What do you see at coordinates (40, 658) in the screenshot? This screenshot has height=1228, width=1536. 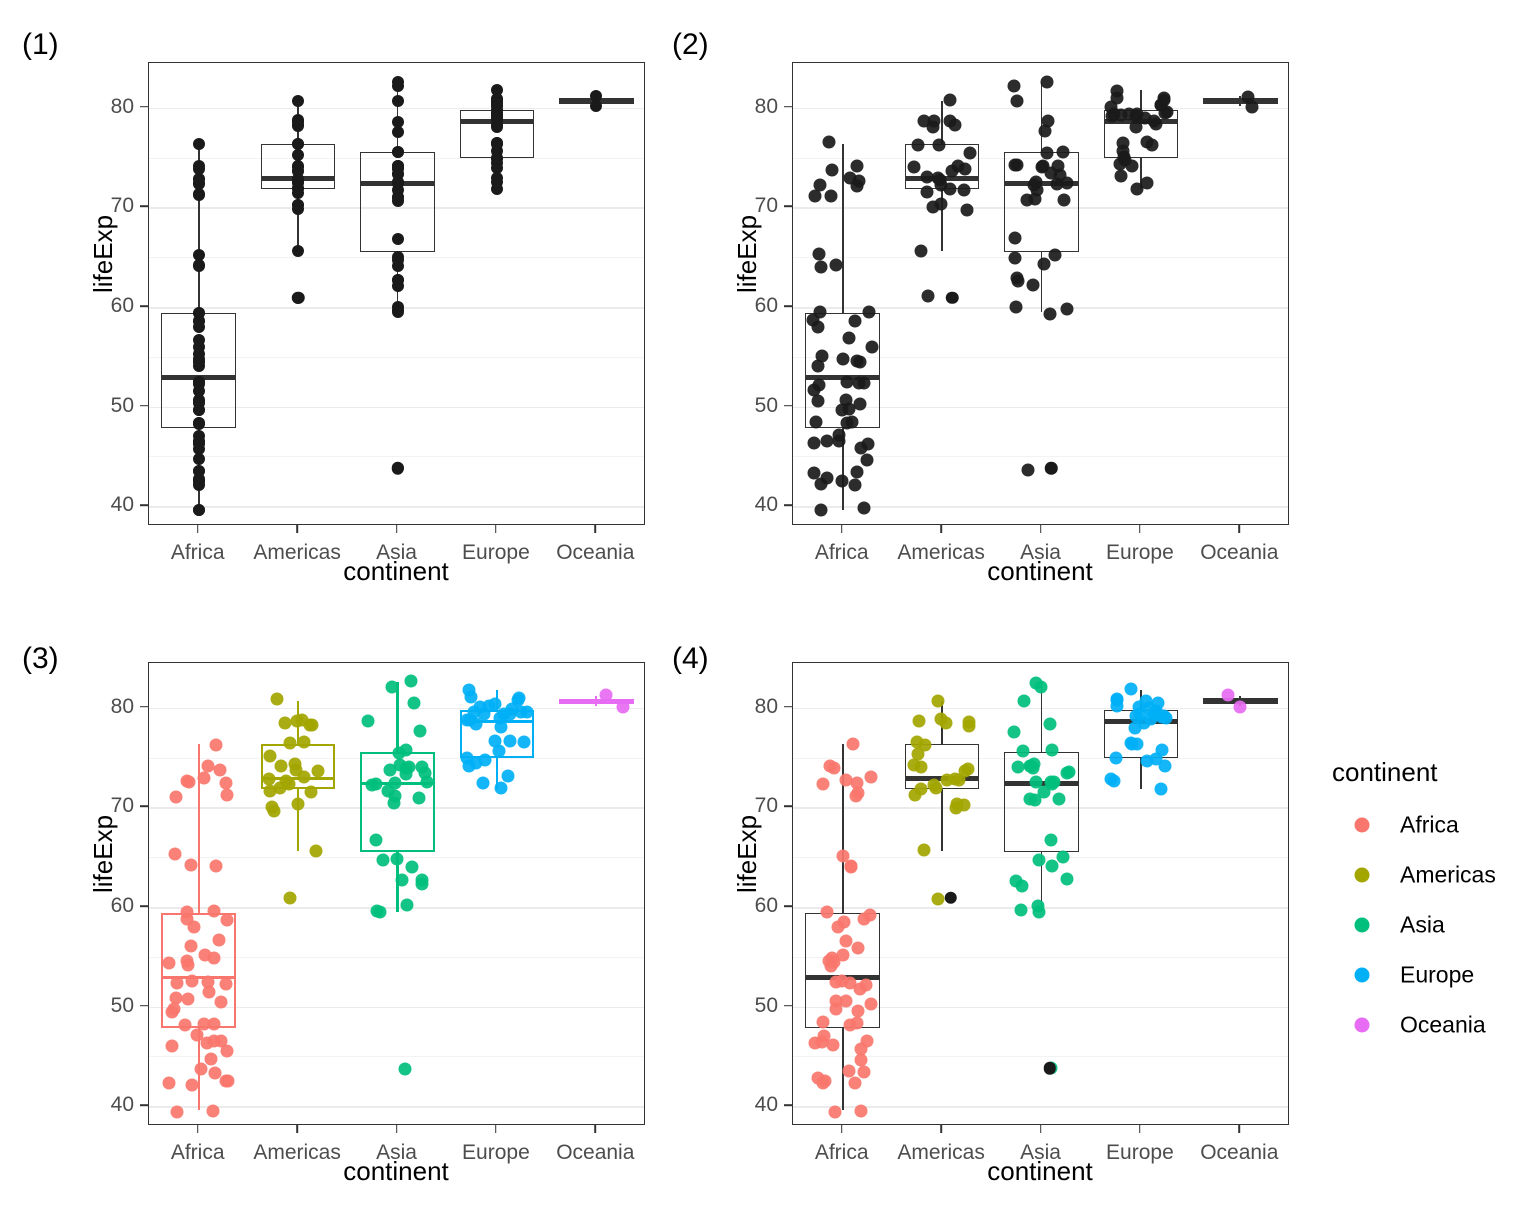 I see `panel-tag-3: (3)` at bounding box center [40, 658].